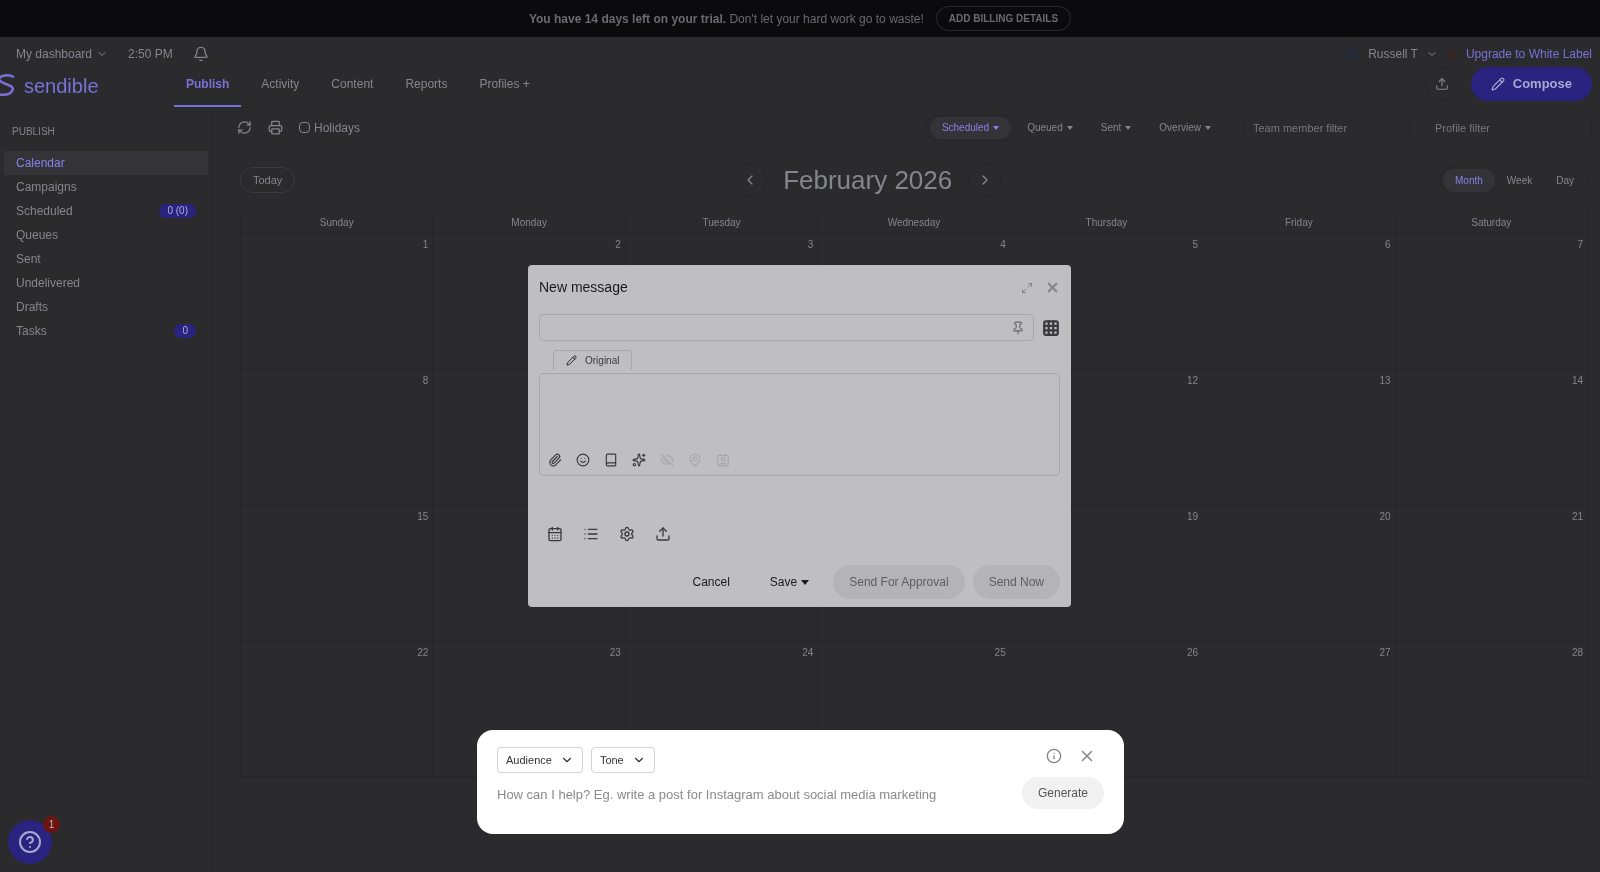 This screenshot has width=1600, height=872. Describe the element at coordinates (1580, 244) in the screenshot. I see `day-number: 7` at that location.